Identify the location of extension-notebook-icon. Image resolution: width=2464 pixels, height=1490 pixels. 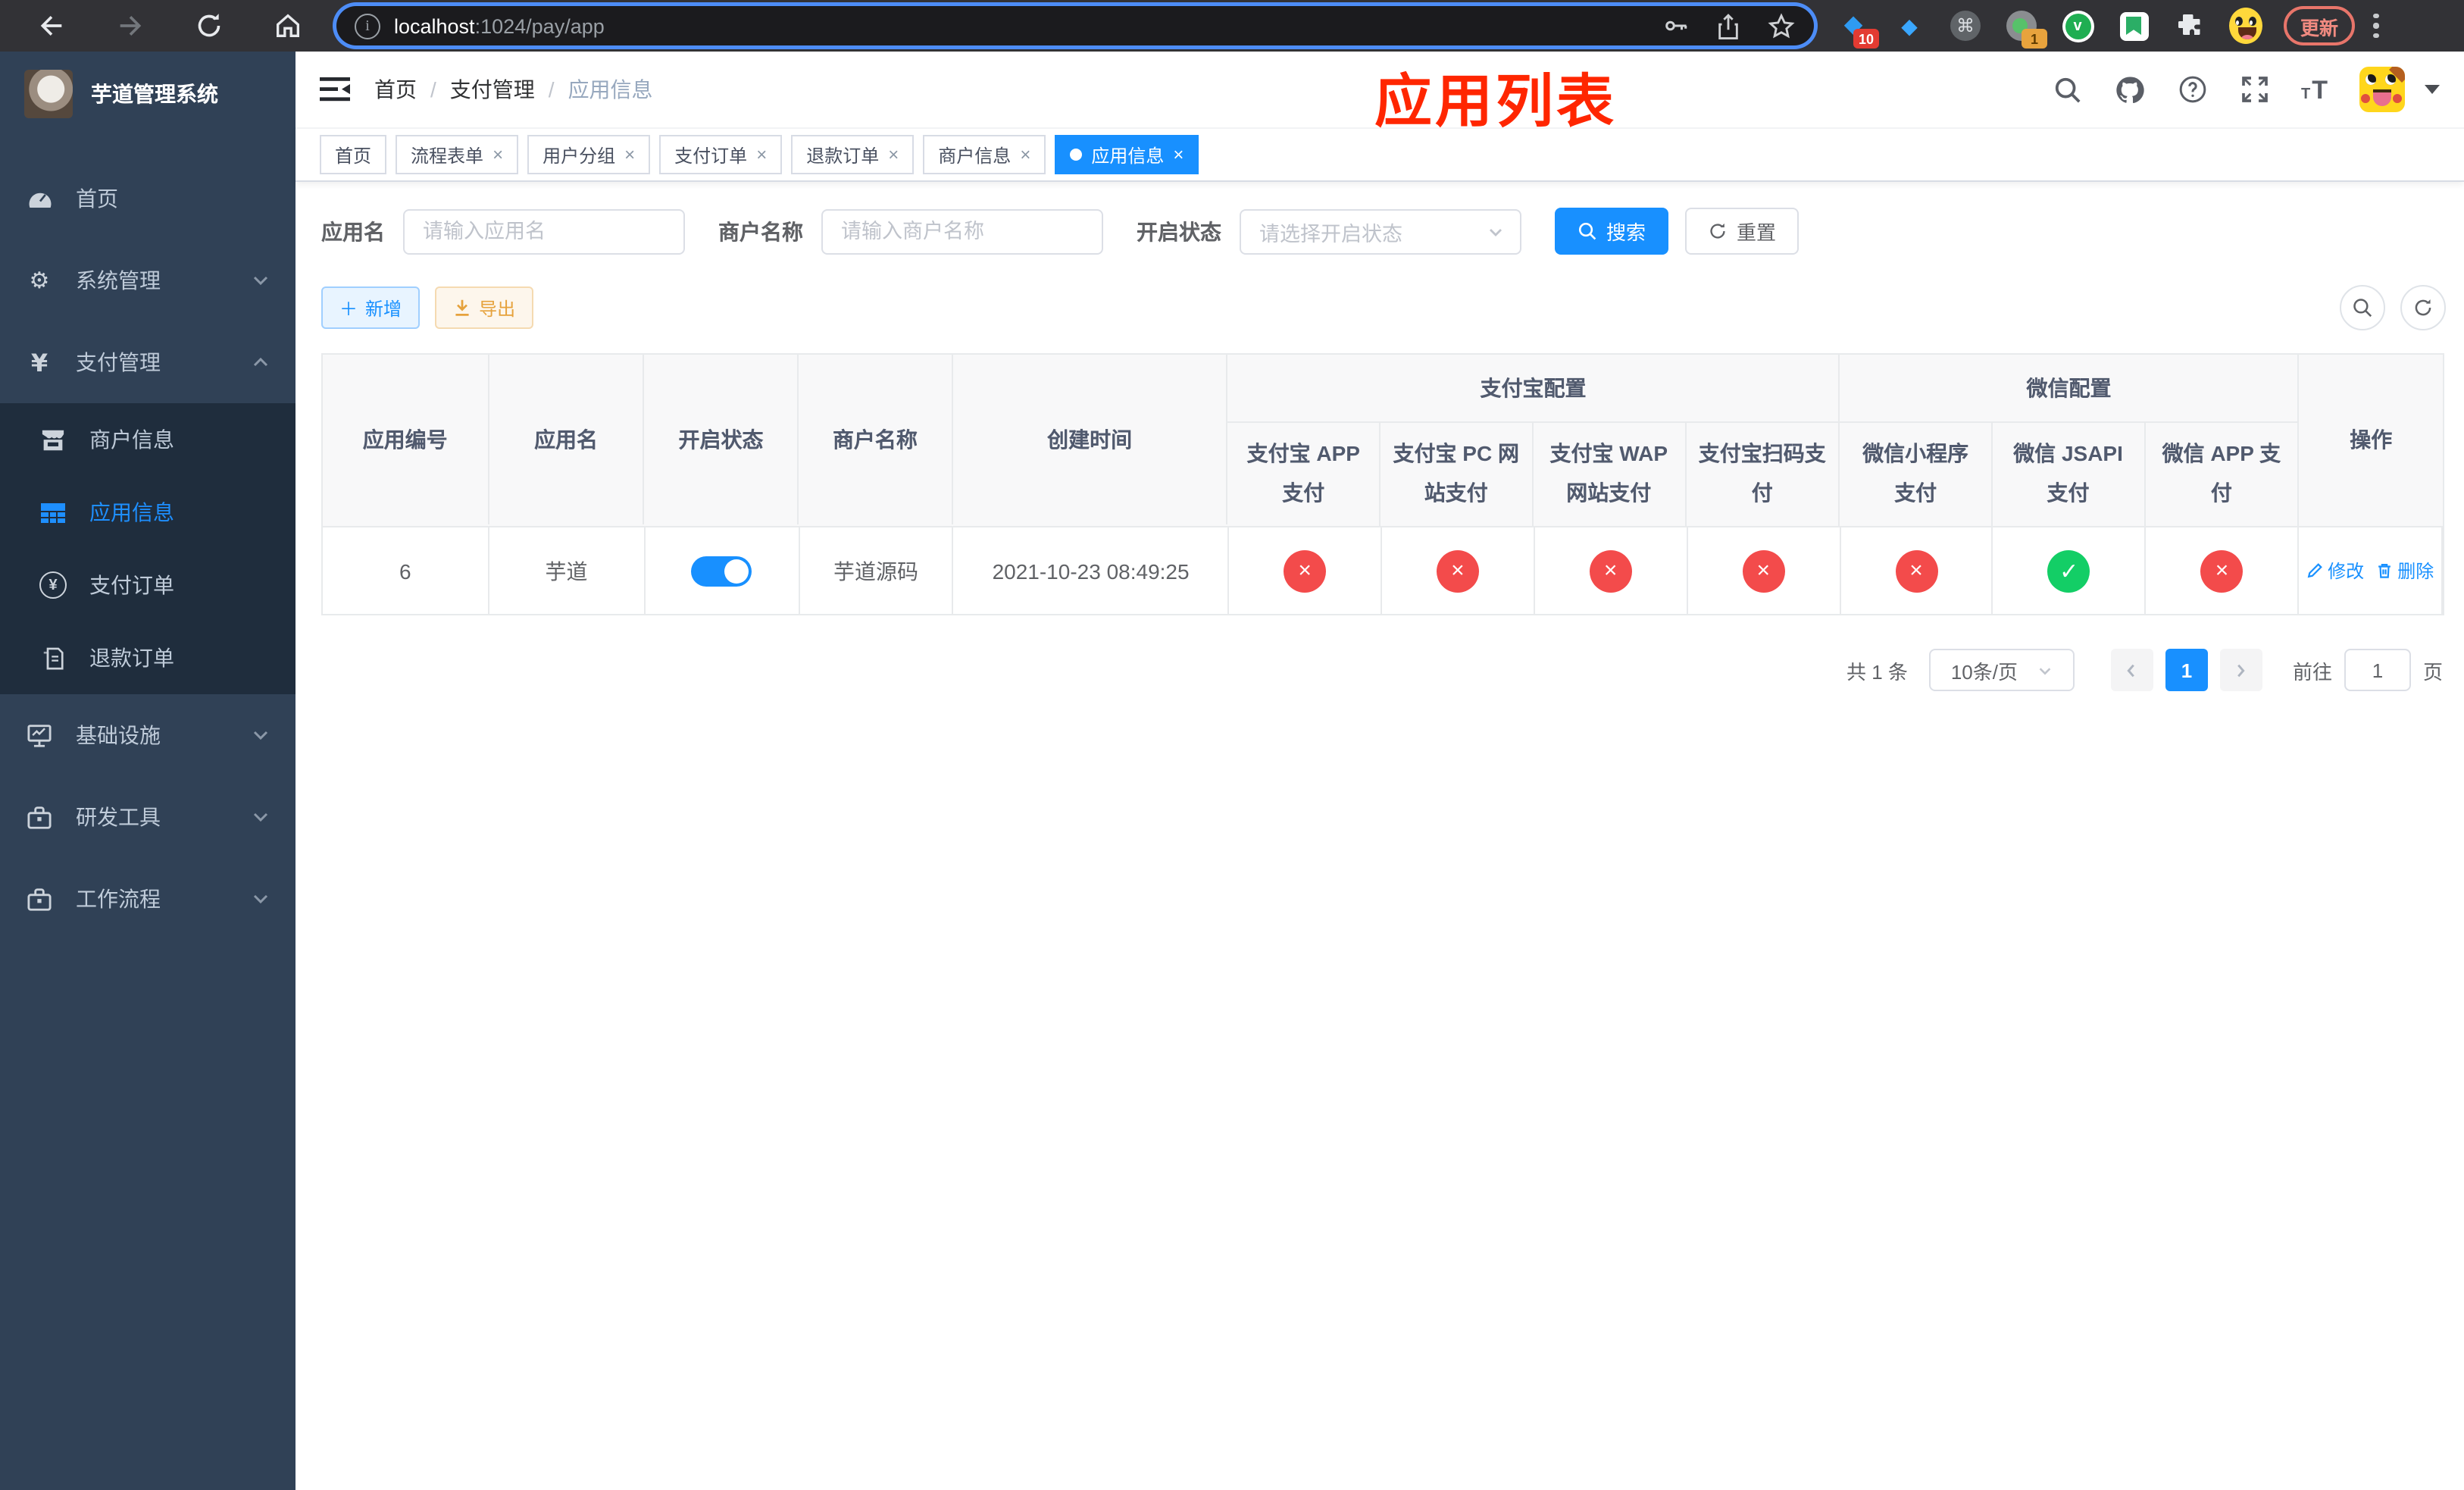
(2133, 26).